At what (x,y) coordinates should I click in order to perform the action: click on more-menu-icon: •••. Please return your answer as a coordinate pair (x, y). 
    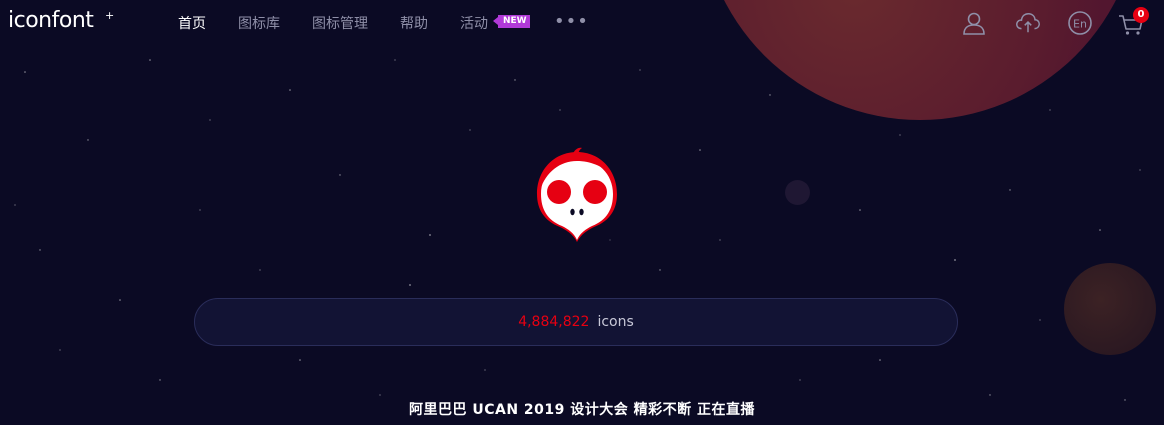
    Looking at the image, I should click on (571, 21).